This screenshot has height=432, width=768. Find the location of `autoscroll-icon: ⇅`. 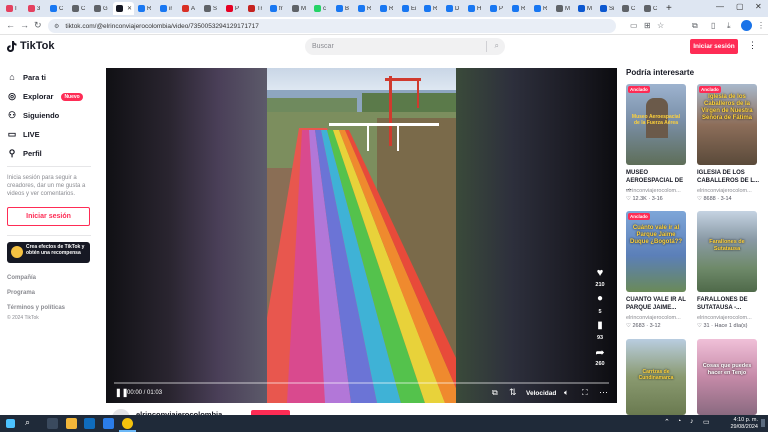

autoscroll-icon: ⇅ is located at coordinates (513, 392).